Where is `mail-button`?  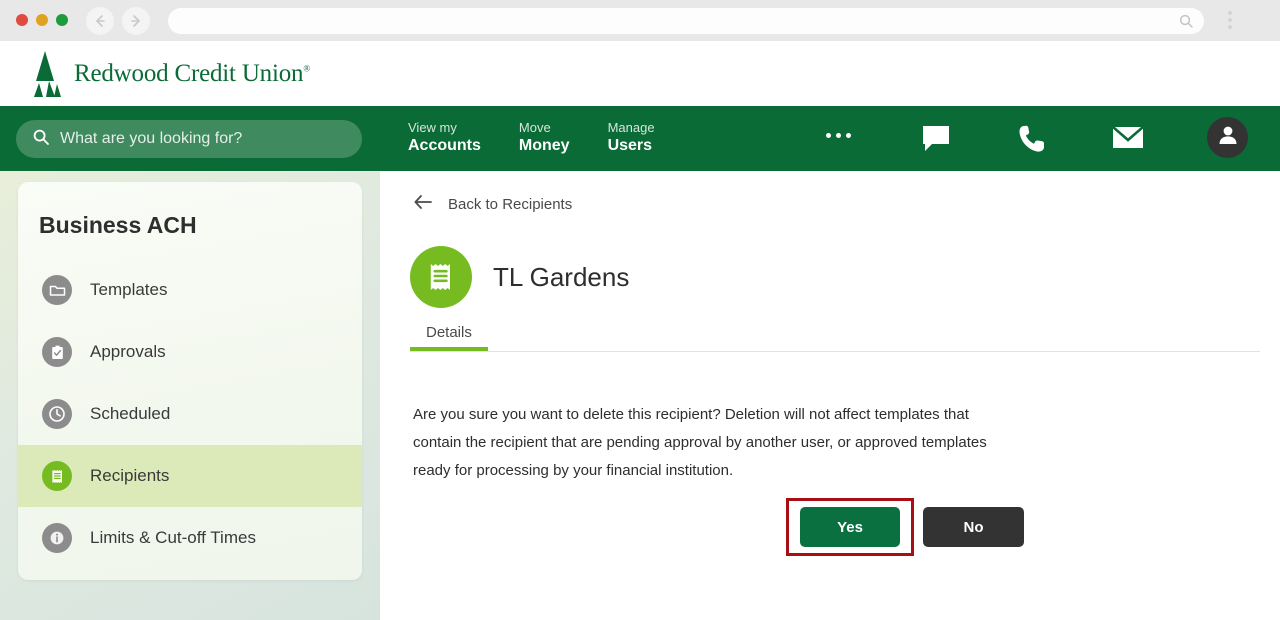 mail-button is located at coordinates (1128, 139).